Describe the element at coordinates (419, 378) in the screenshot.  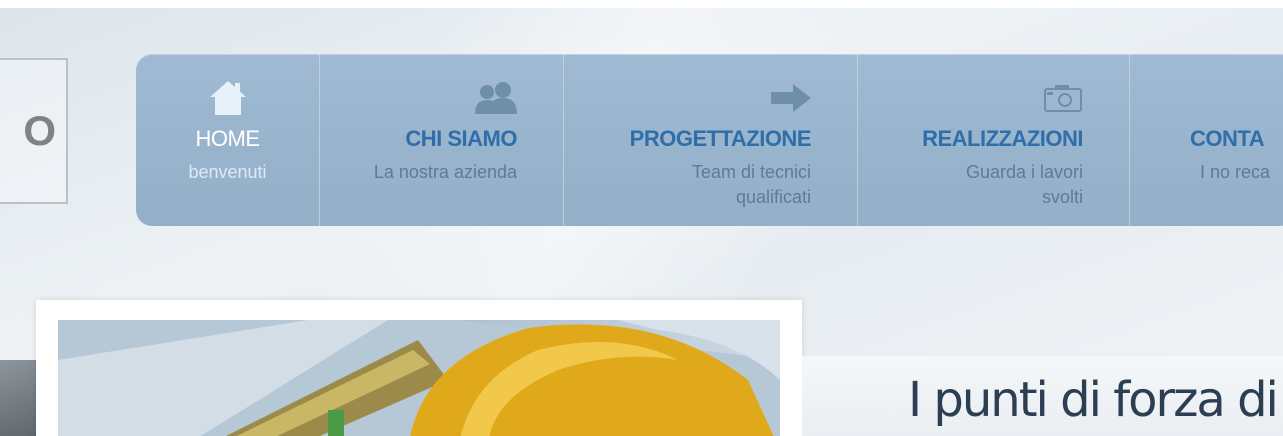
I see `hero-photo` at that location.